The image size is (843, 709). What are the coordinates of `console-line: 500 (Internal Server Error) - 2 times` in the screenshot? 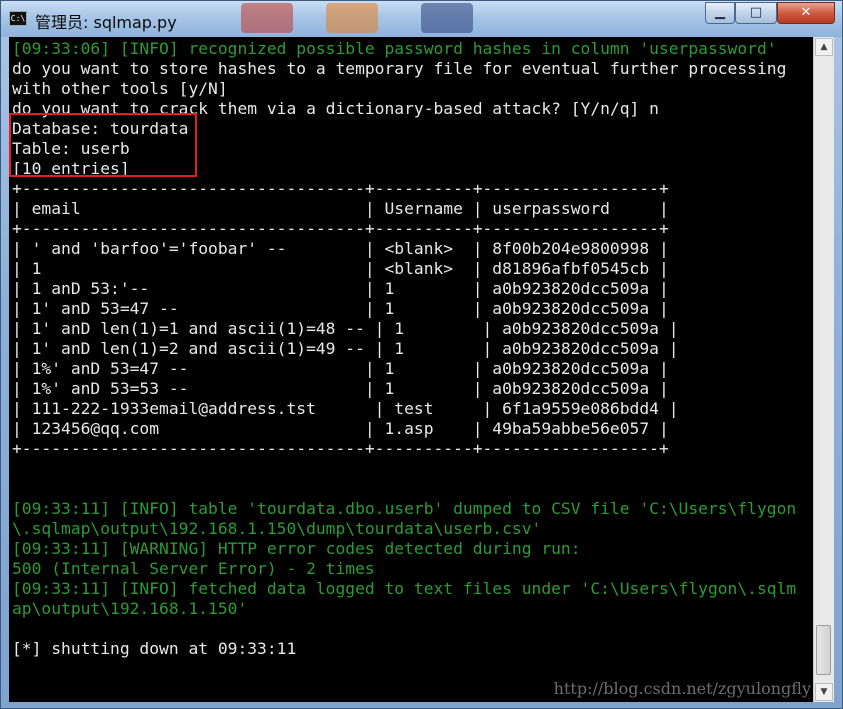 It's located at (193, 568).